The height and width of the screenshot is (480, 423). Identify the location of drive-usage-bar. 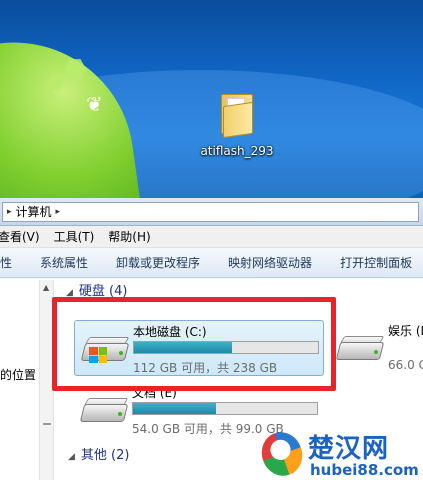
(225, 408).